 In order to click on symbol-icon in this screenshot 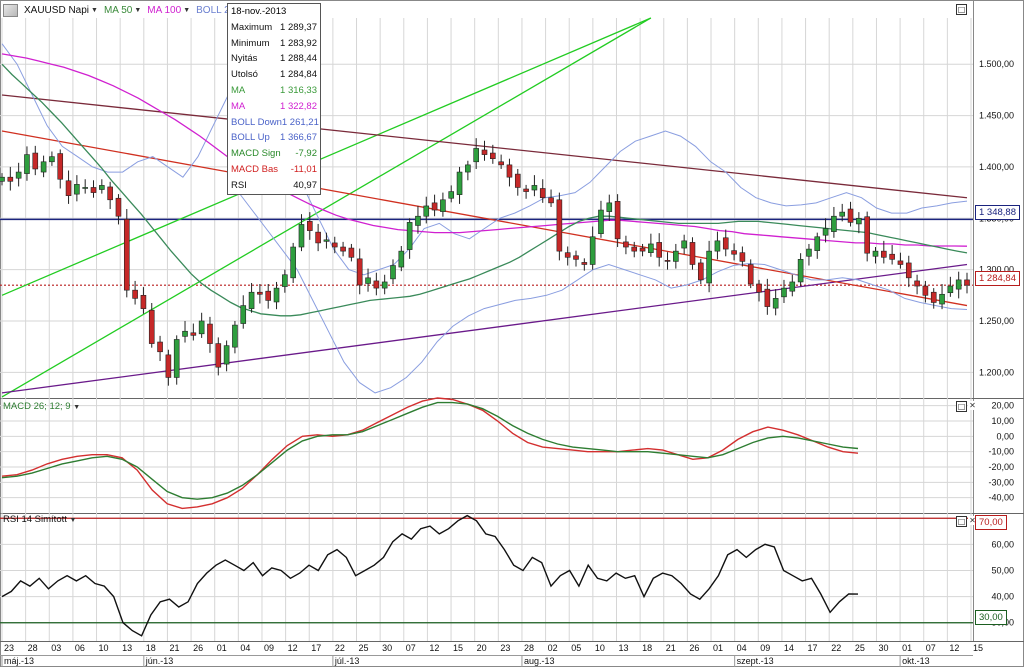, I will do `click(10, 10)`.